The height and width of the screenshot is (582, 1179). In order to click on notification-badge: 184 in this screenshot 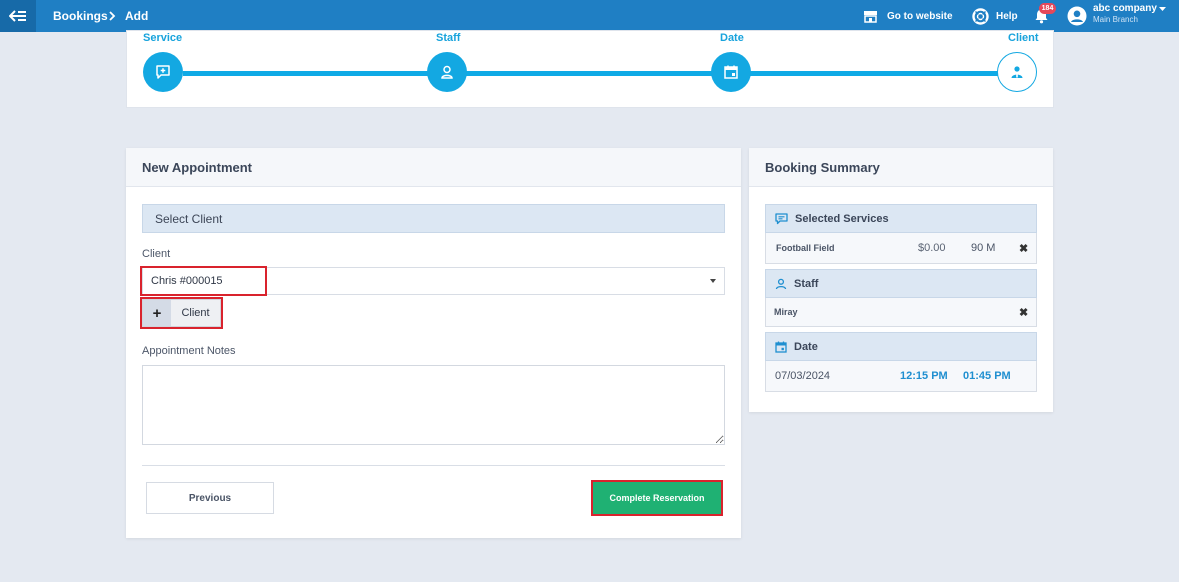, I will do `click(1047, 8)`.